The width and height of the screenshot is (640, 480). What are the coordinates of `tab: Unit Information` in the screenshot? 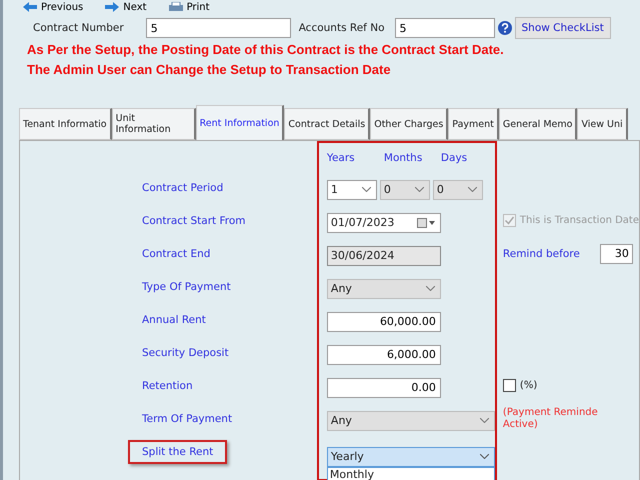 It's located at (154, 124).